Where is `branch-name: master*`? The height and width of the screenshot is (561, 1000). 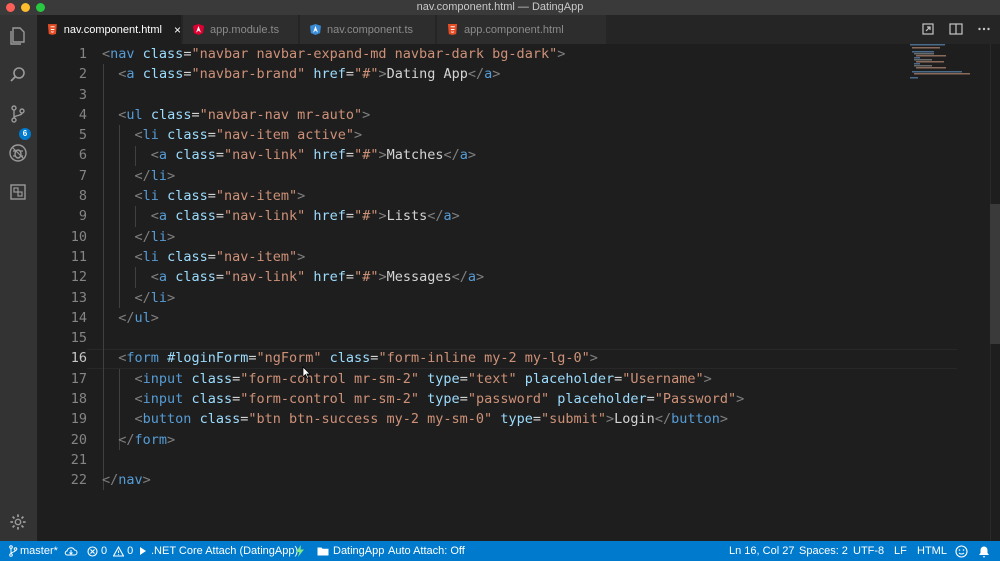 branch-name: master* is located at coordinates (39, 551).